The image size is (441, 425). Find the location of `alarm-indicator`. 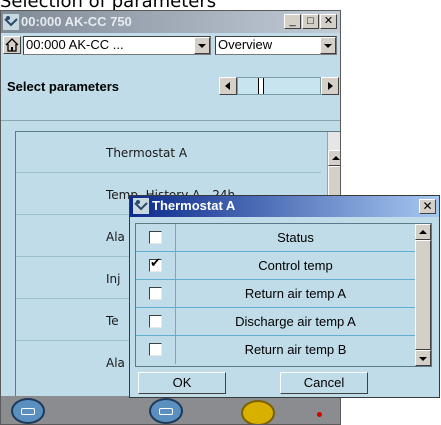

alarm-indicator is located at coordinates (319, 414).